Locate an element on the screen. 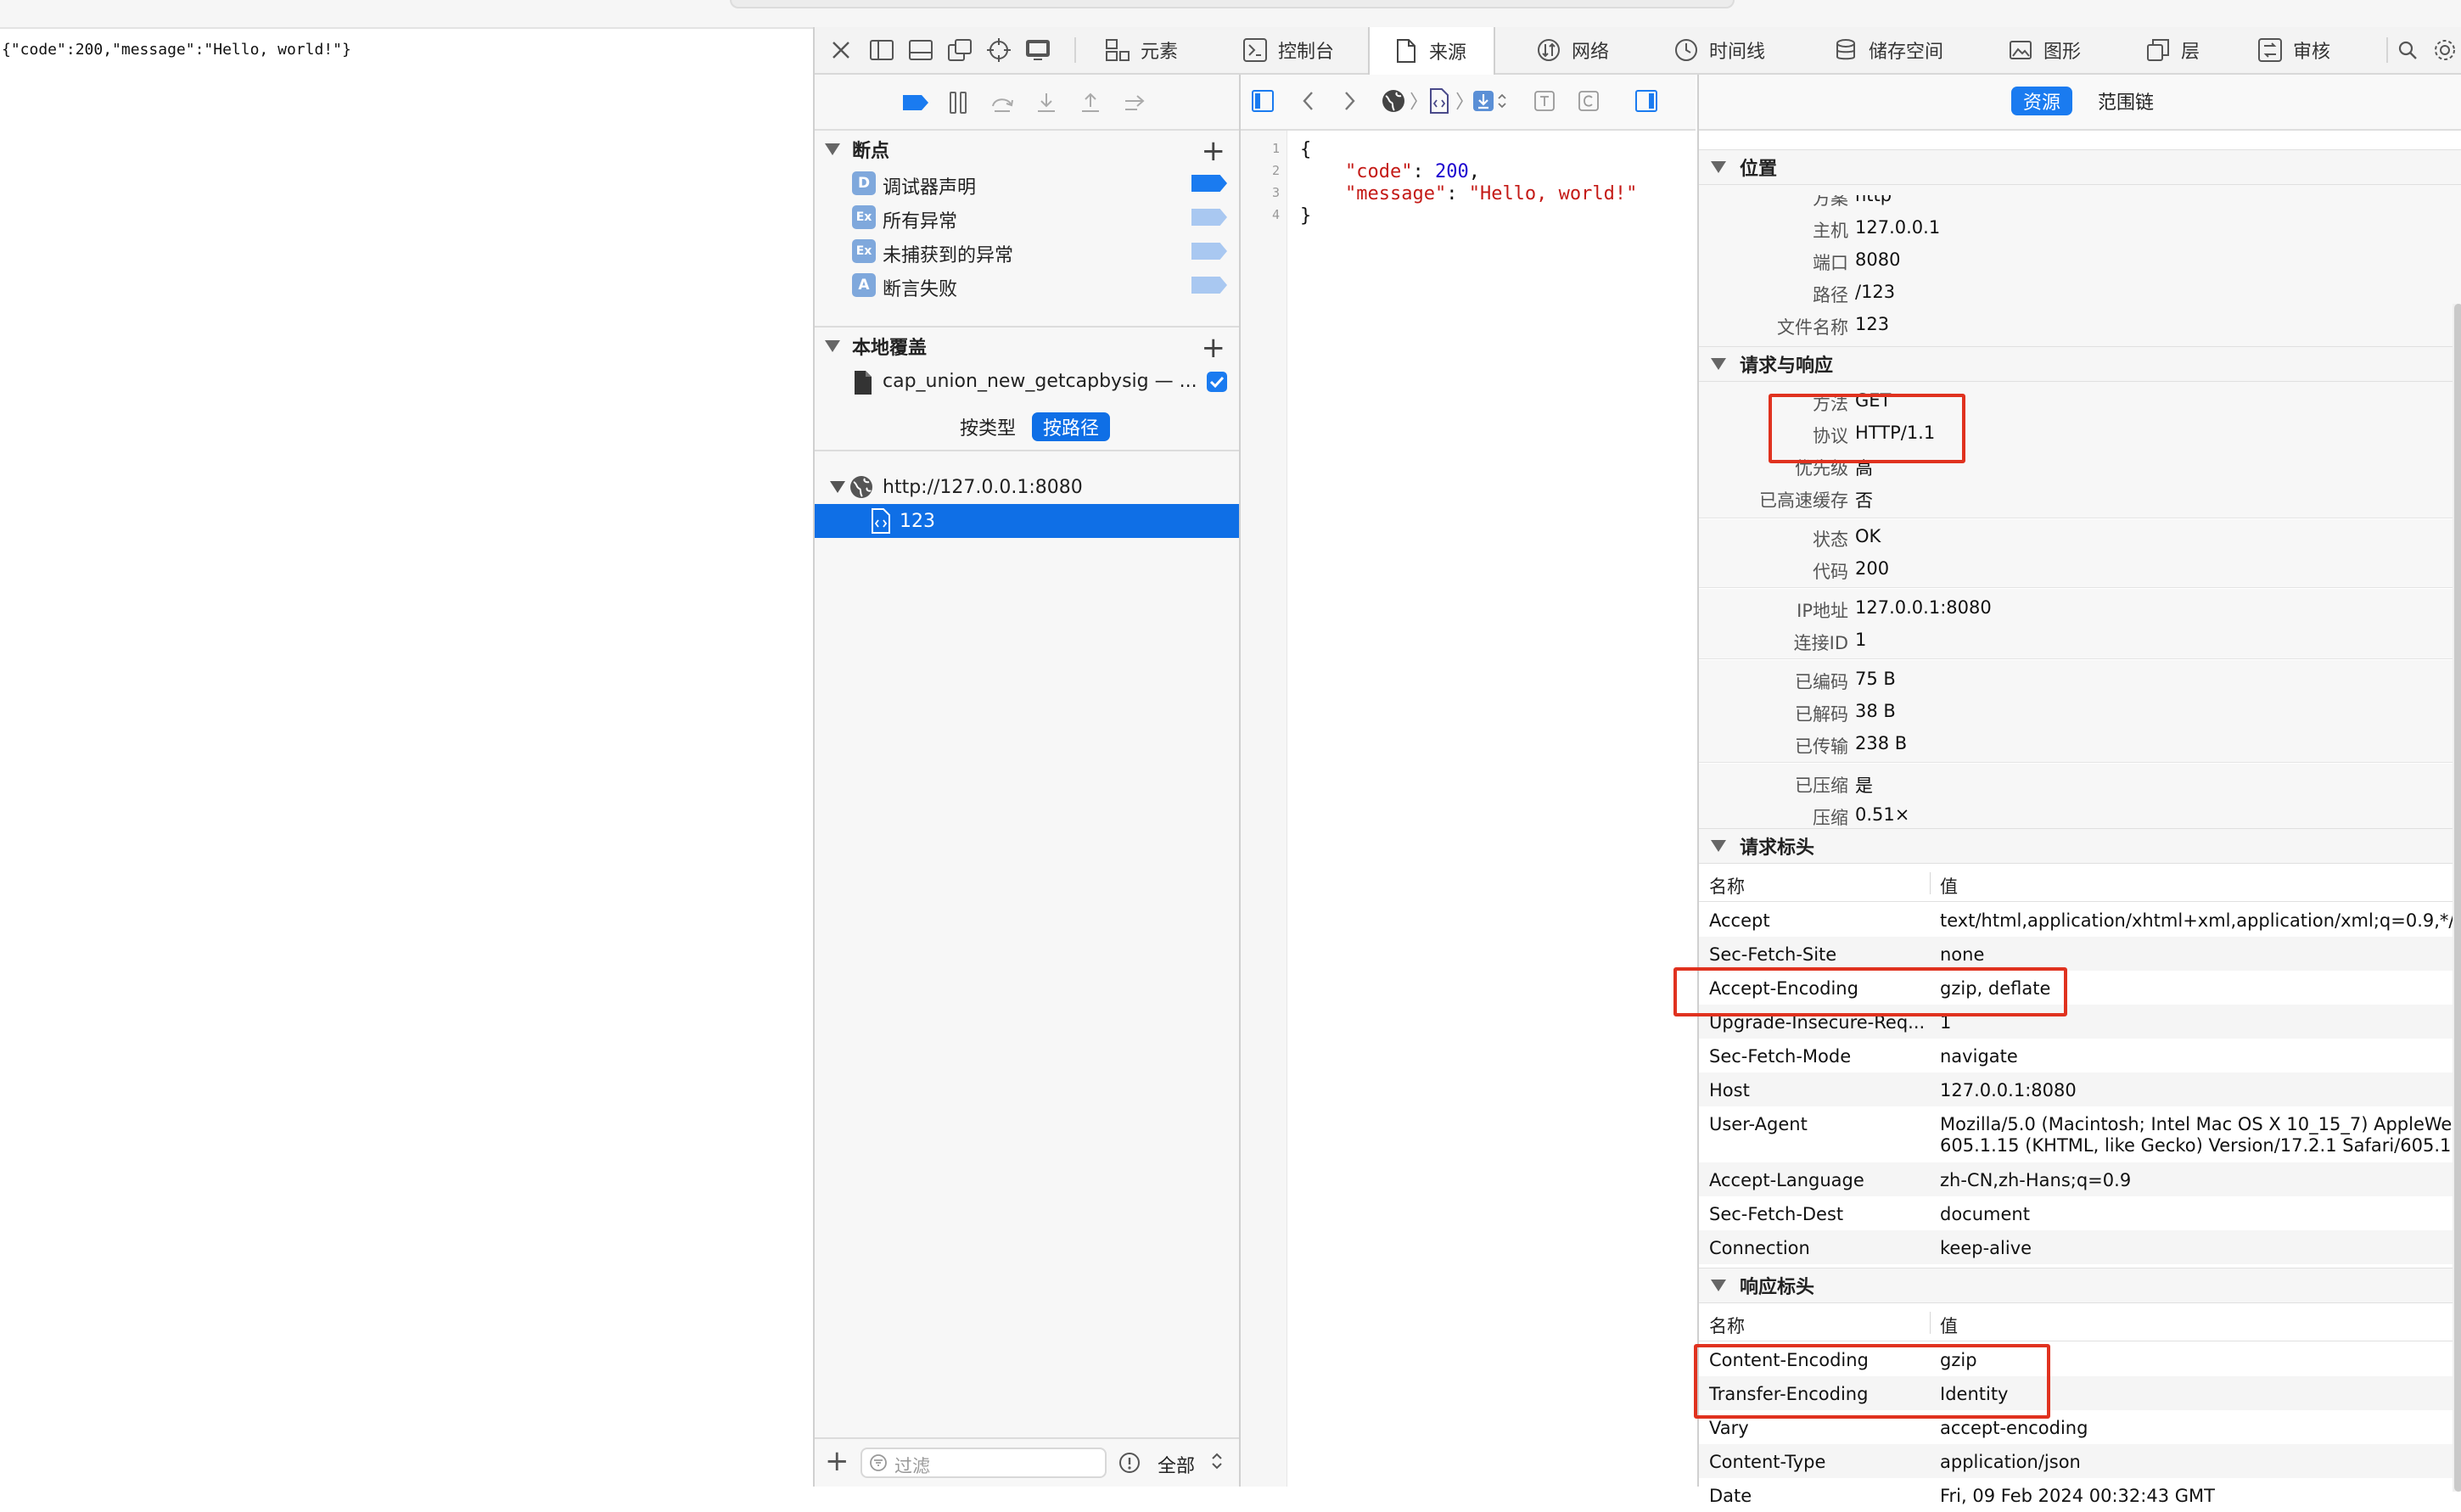 The height and width of the screenshot is (1512, 2461). sidebar-toggle-right-icon is located at coordinates (1646, 101).